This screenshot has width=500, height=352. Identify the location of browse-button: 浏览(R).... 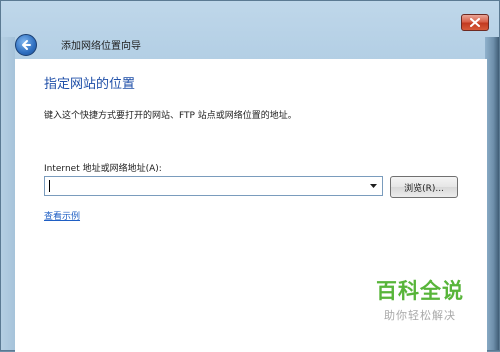
(424, 187).